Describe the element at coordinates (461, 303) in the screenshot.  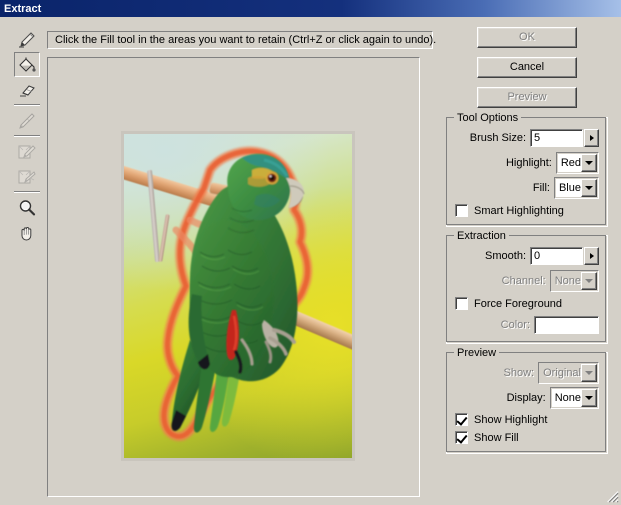
I see `force-foreground-checkbox` at that location.